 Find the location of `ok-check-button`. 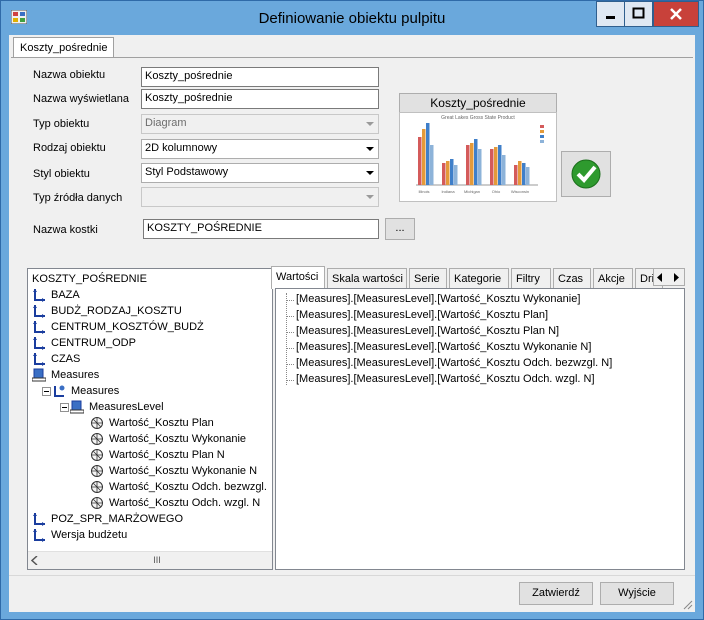

ok-check-button is located at coordinates (586, 174).